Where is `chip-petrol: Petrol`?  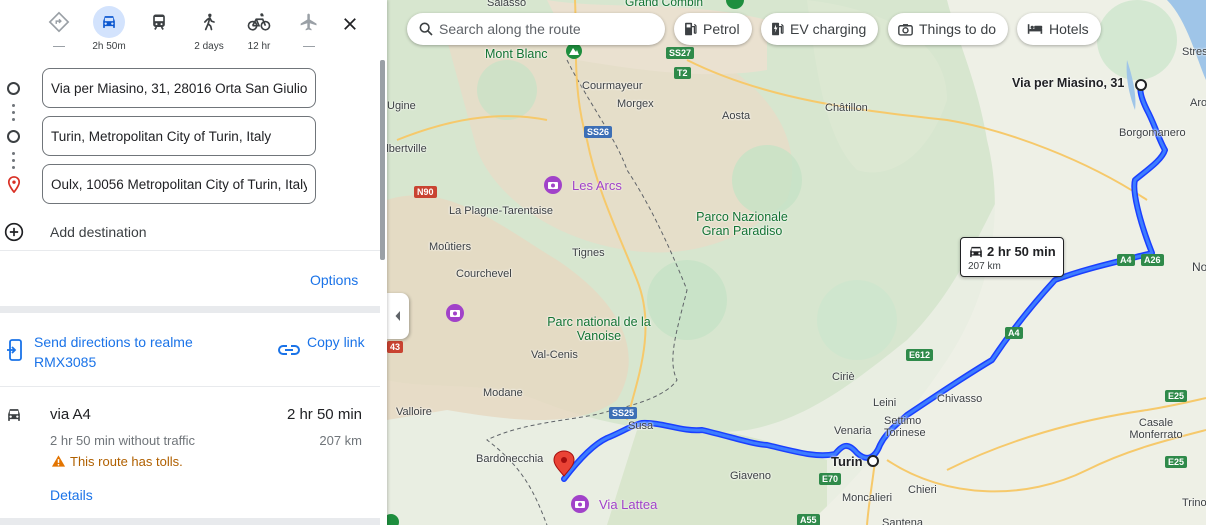
chip-petrol: Petrol is located at coordinates (713, 29).